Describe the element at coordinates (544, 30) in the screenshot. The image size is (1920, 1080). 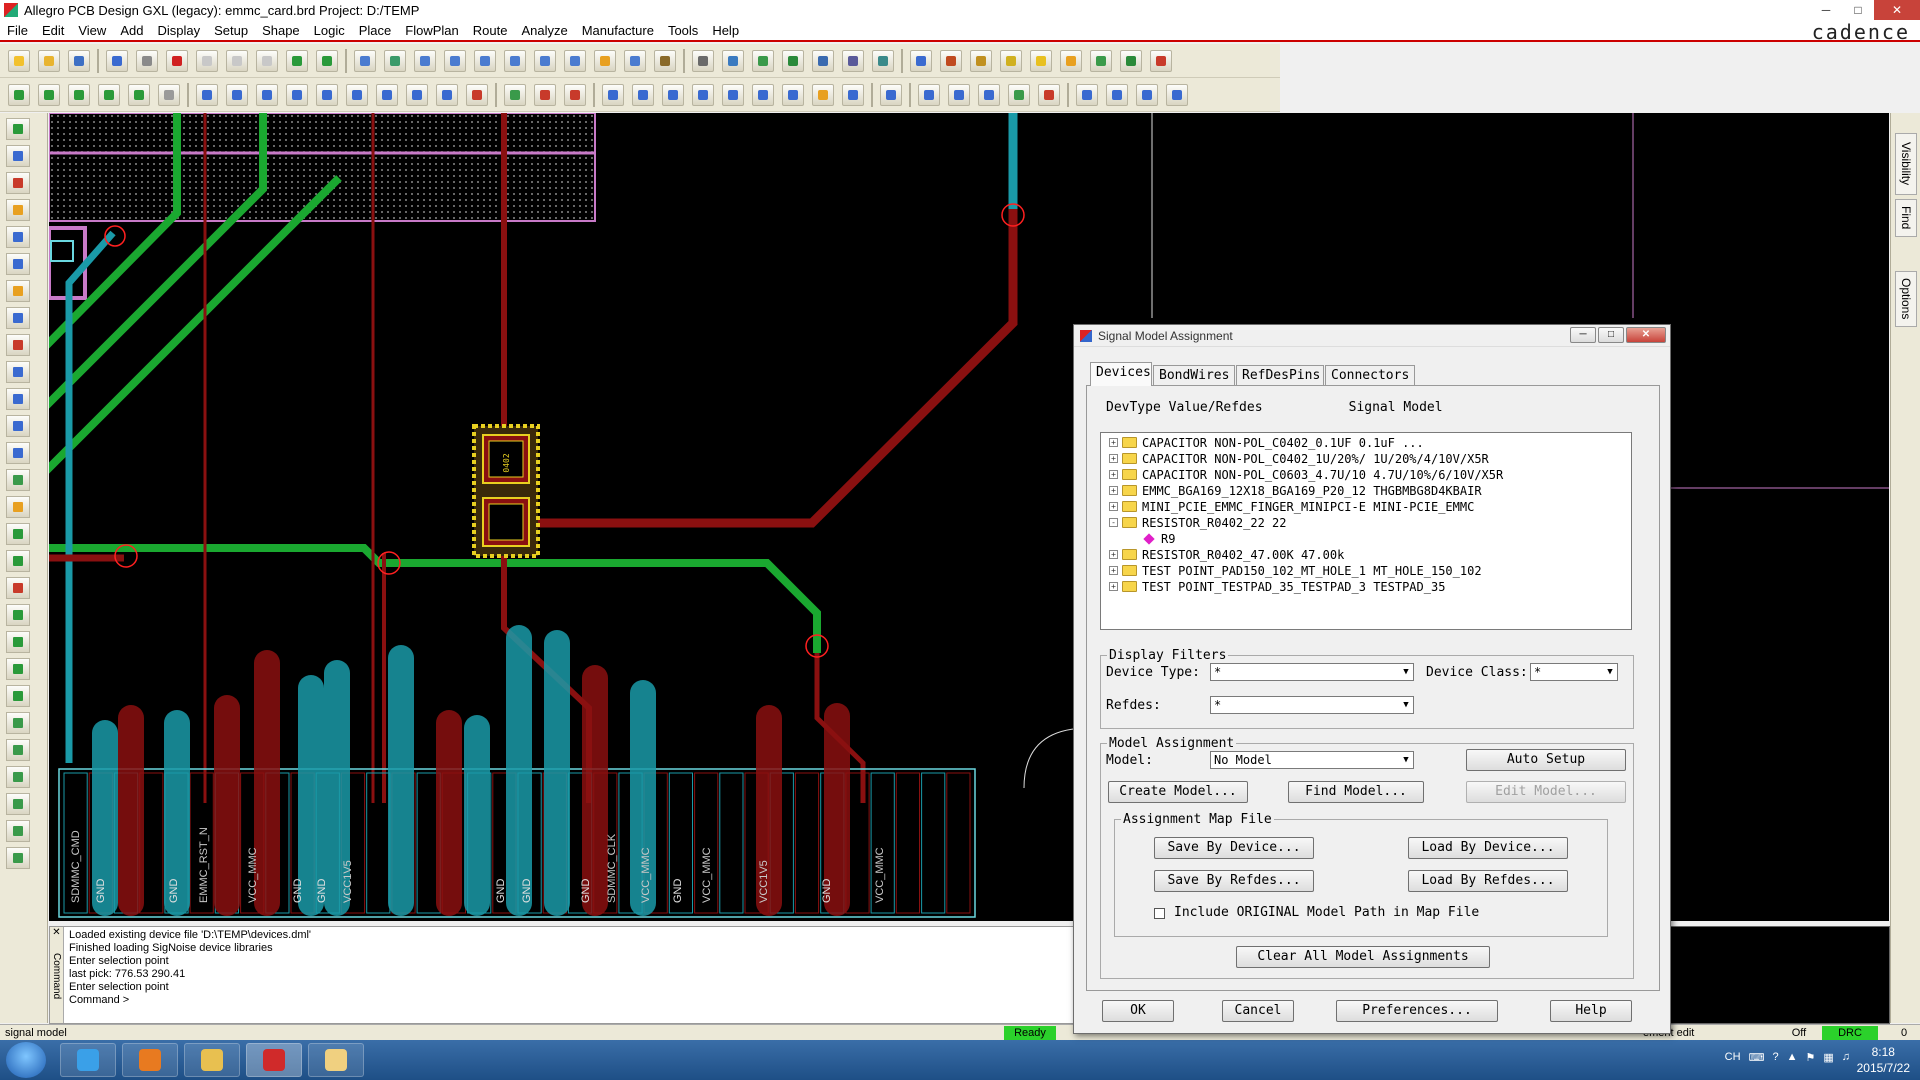
I see `menu-analyze: Analyze` at that location.